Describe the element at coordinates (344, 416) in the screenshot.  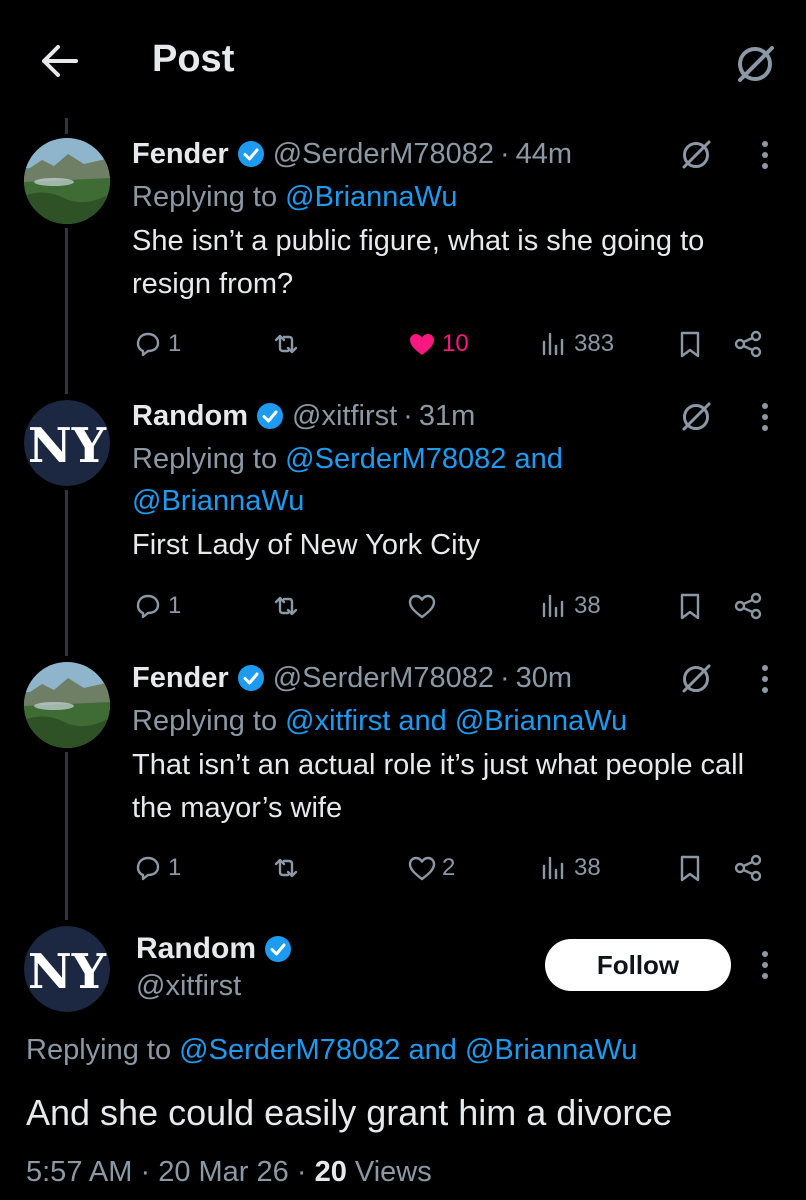
I see `author-handle: @xitfirst` at that location.